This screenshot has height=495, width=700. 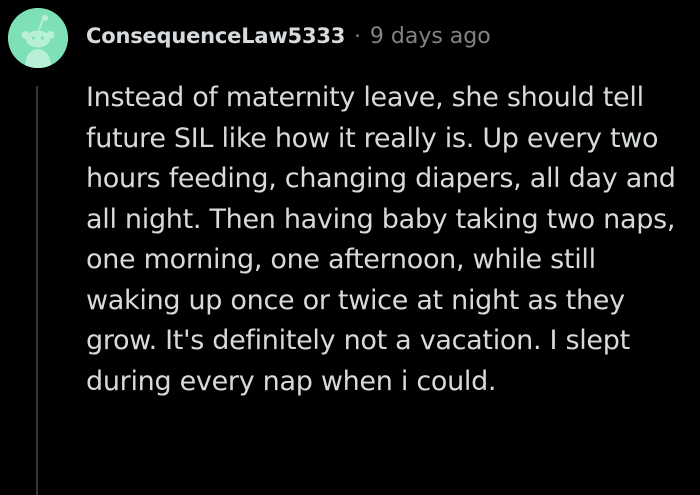 I want to click on thread-line, so click(x=37, y=290).